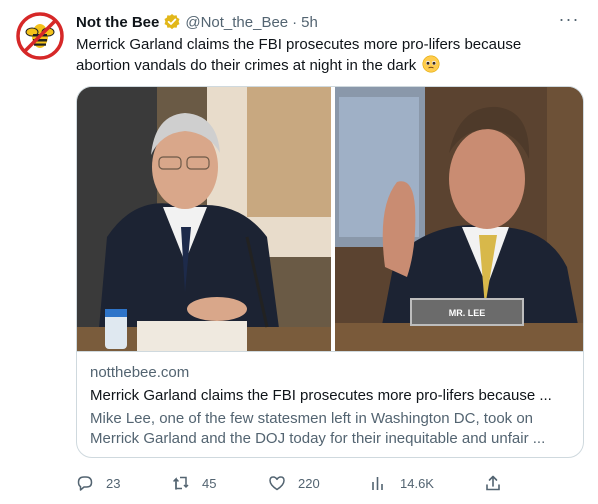 The width and height of the screenshot is (598, 504). I want to click on reply-icon, so click(85, 483).